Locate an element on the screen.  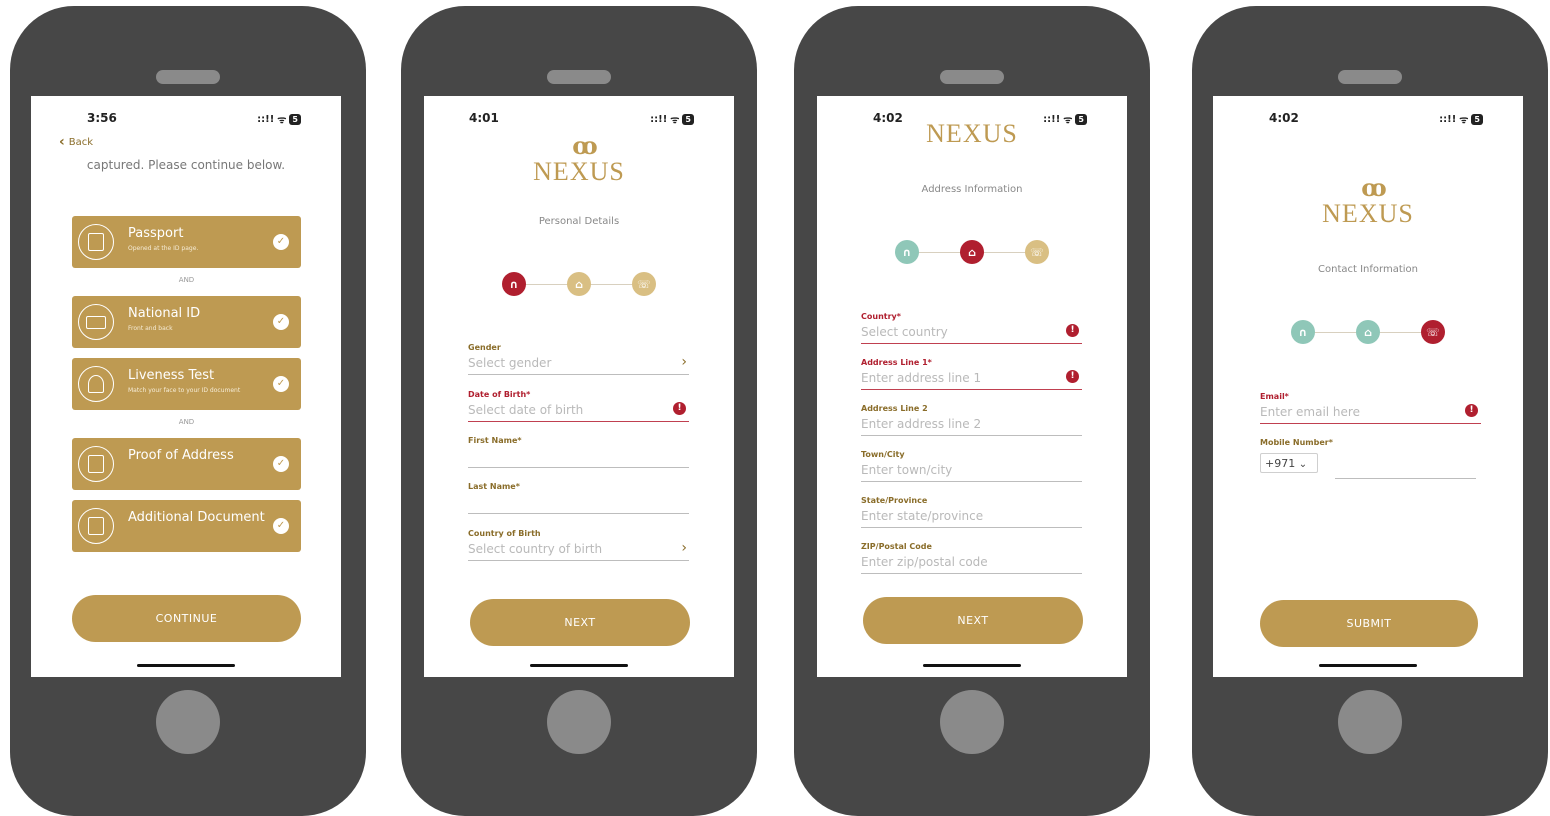
and-separator: AND is located at coordinates (186, 422).